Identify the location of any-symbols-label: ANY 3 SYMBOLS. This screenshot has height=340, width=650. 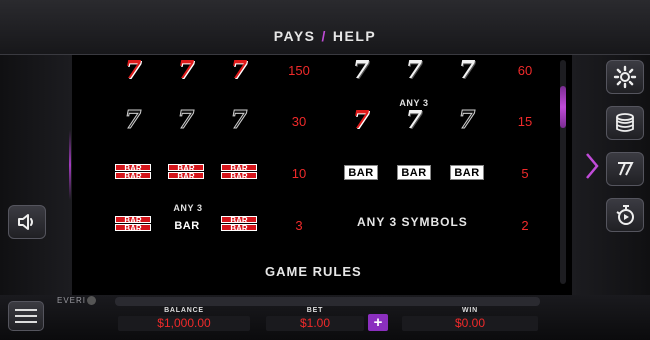
(412, 222).